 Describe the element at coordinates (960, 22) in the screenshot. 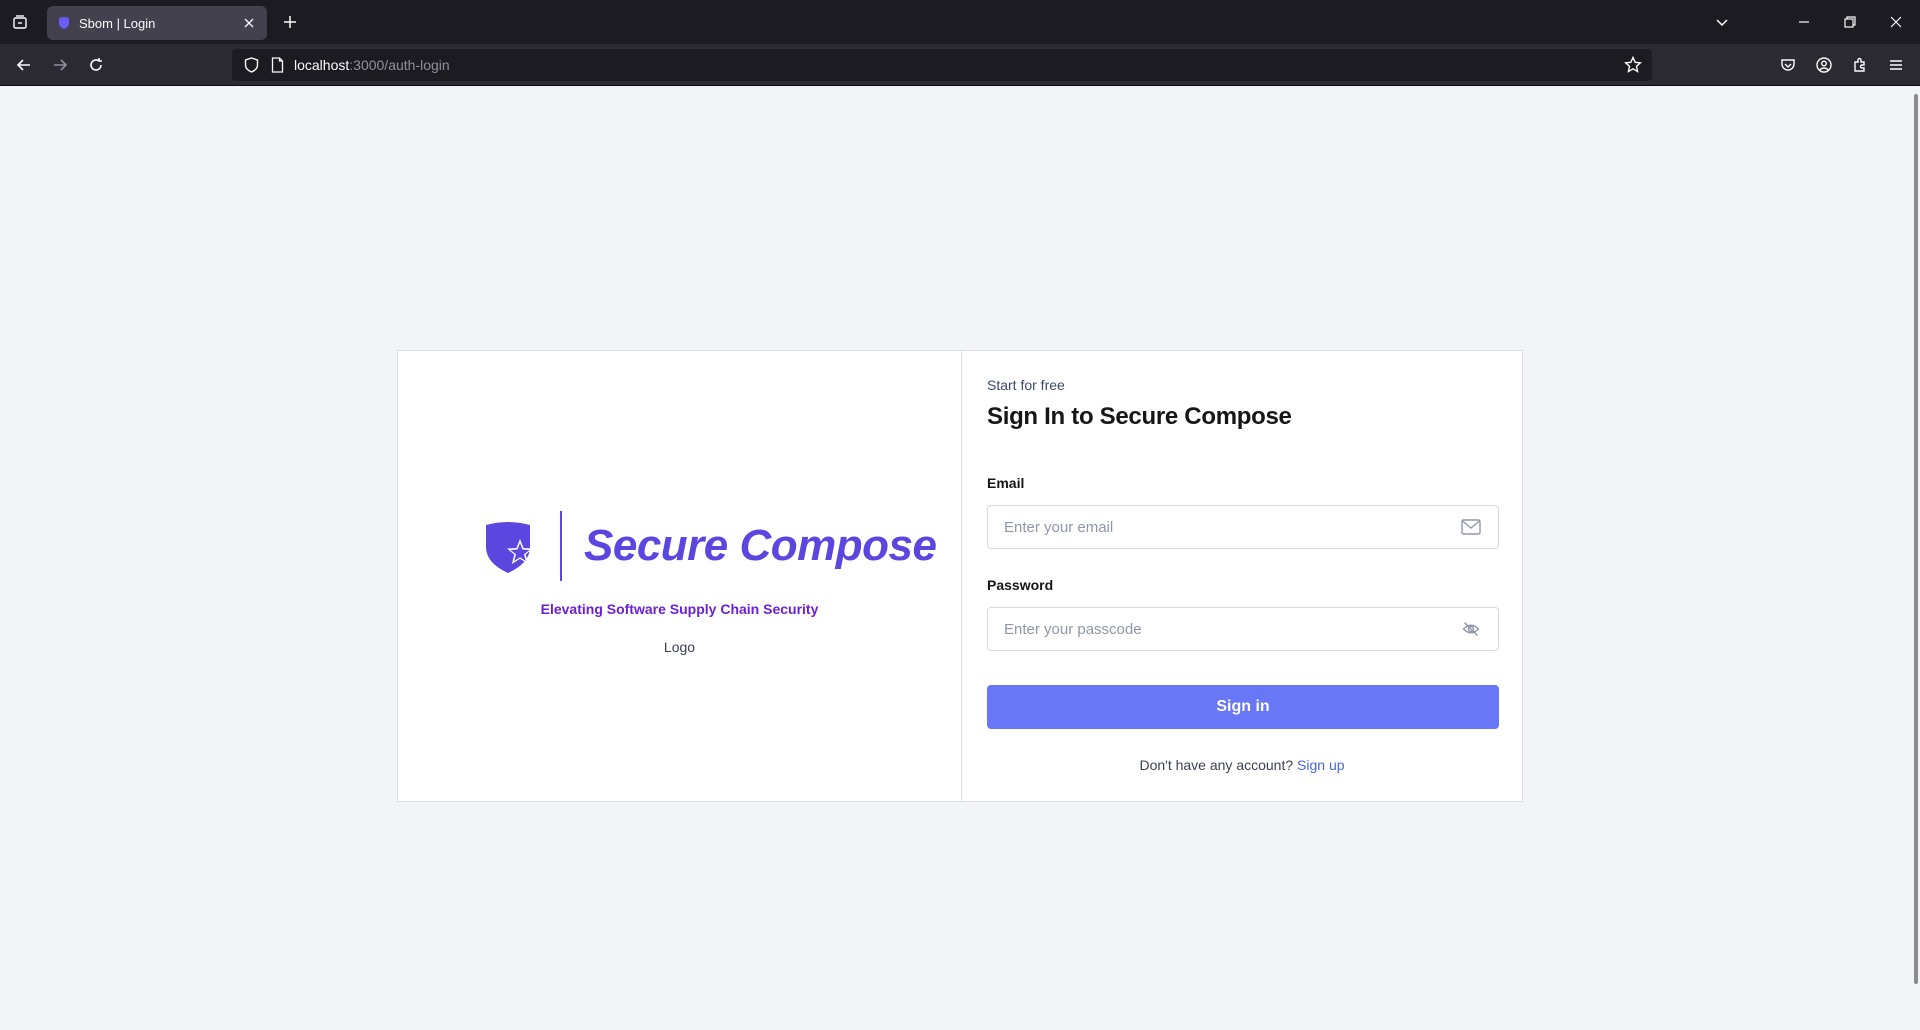

I see `browser-tab-bar: Sbom | Login` at that location.